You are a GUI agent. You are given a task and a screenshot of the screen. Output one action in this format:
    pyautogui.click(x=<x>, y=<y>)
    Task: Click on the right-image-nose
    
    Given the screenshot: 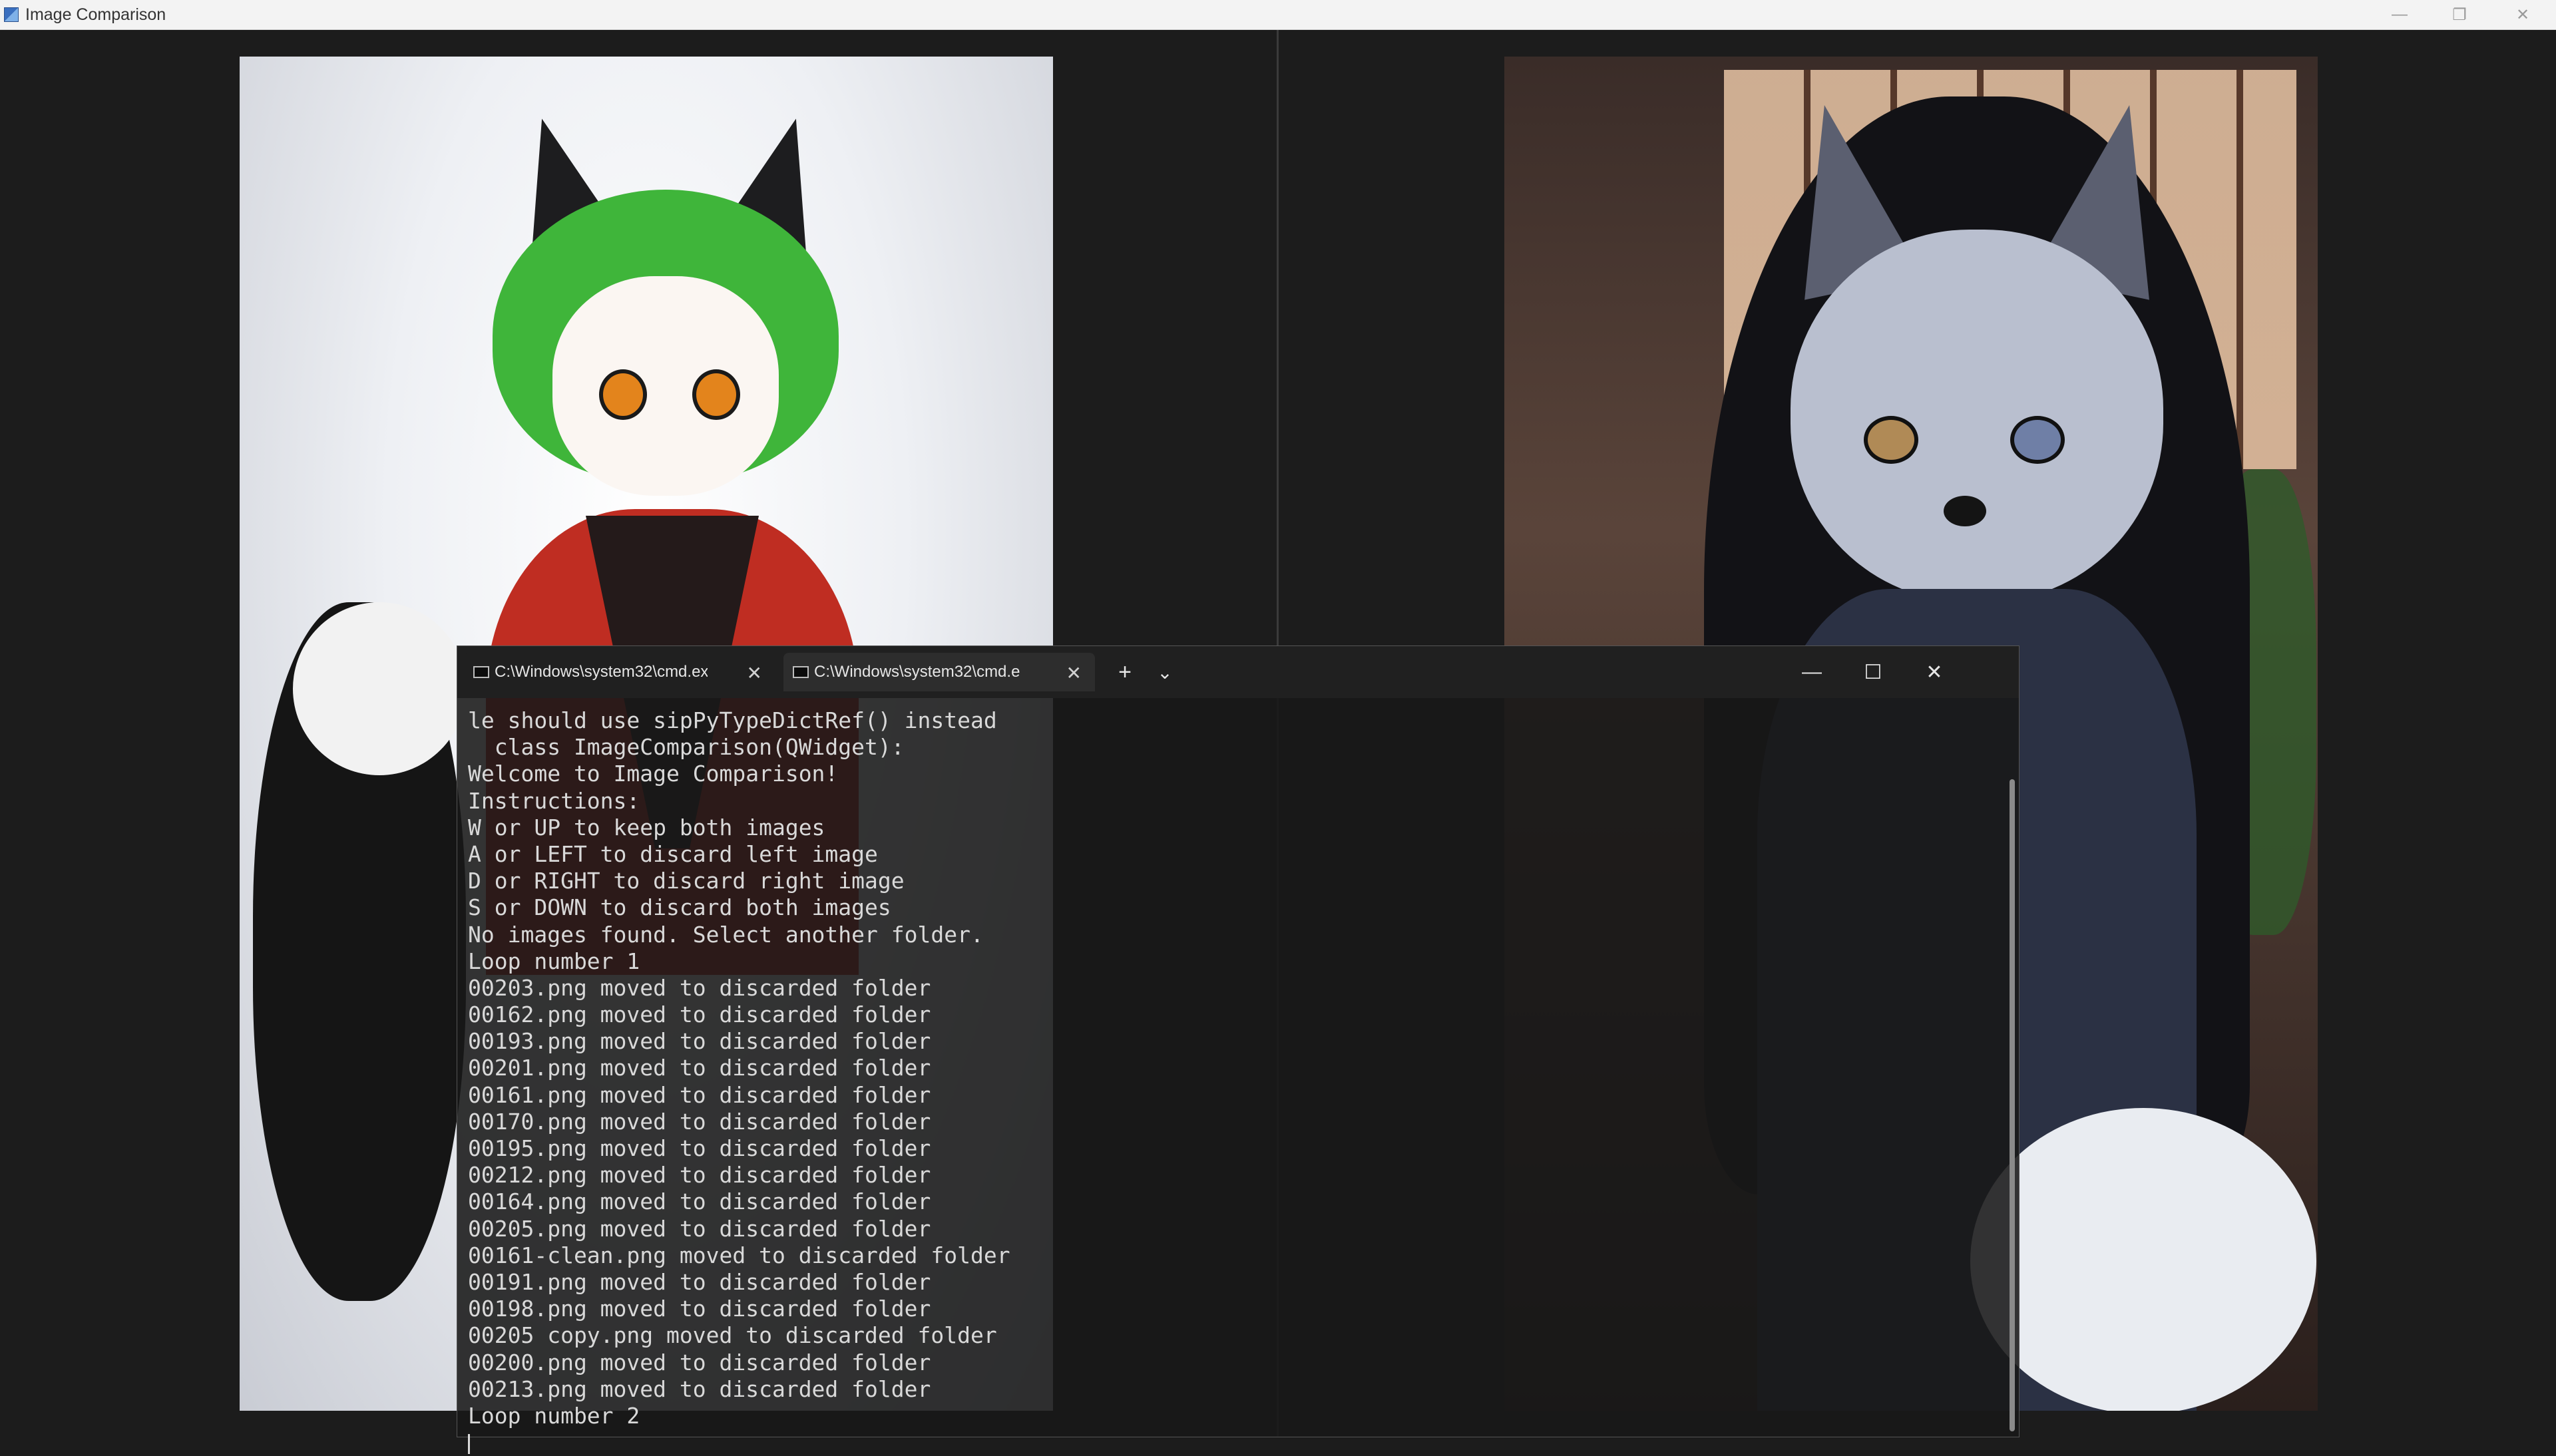 What is the action you would take?
    pyautogui.click(x=1965, y=511)
    